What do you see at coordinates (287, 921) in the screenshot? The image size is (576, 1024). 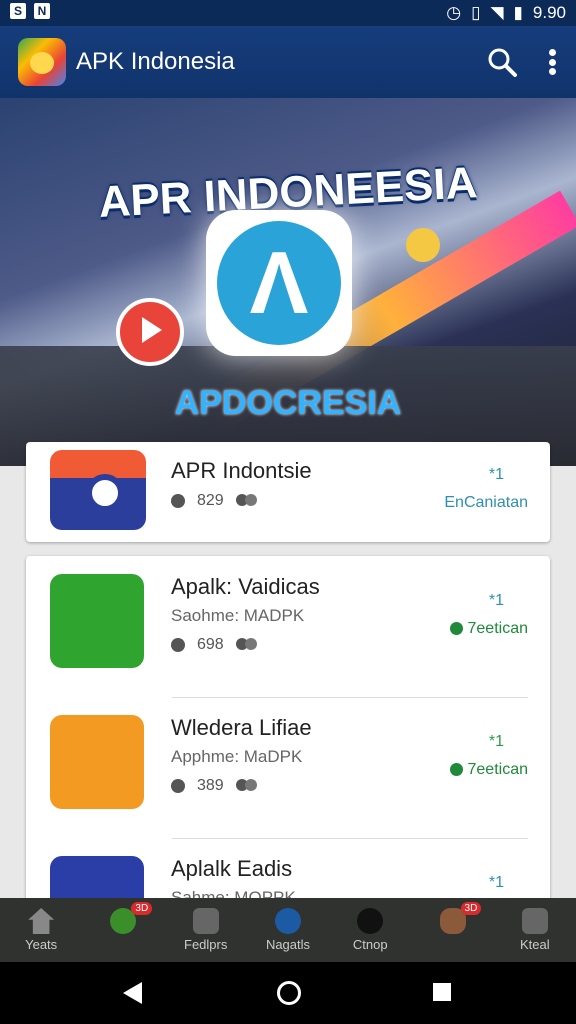 I see `chat-icon` at bounding box center [287, 921].